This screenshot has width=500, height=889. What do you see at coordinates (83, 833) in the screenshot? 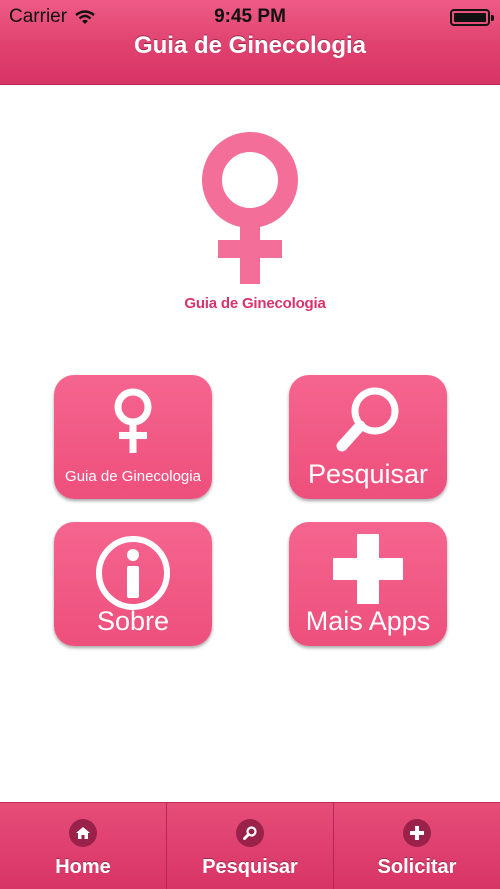
I see `home-icon` at bounding box center [83, 833].